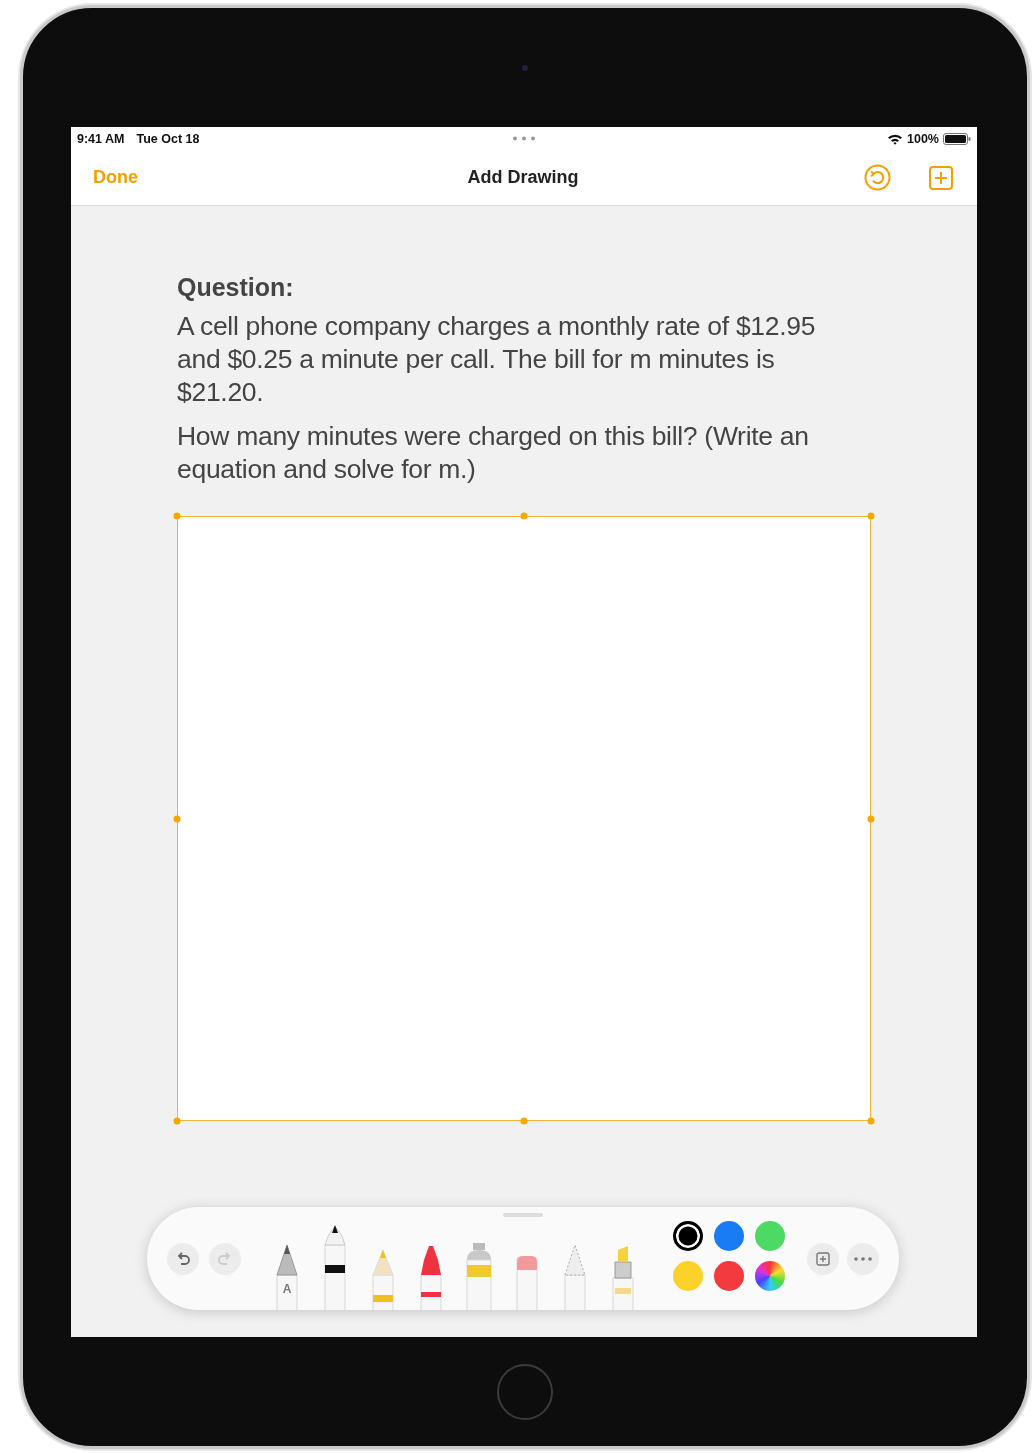 Image resolution: width=1036 pixels, height=1453 pixels. I want to click on status-date: Tue Oct 18, so click(168, 138).